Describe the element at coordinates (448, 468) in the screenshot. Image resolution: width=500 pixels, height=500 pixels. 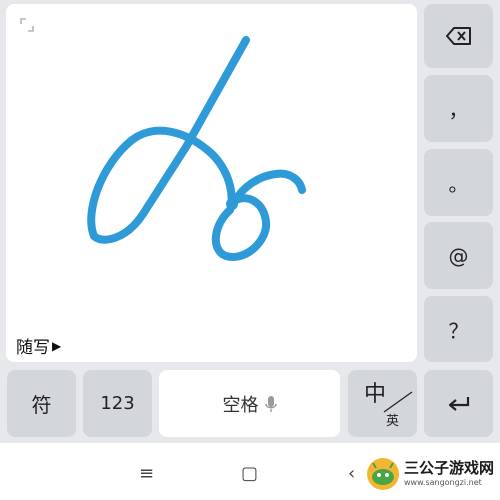
I see `watermark-title: 三公子游戏网` at that location.